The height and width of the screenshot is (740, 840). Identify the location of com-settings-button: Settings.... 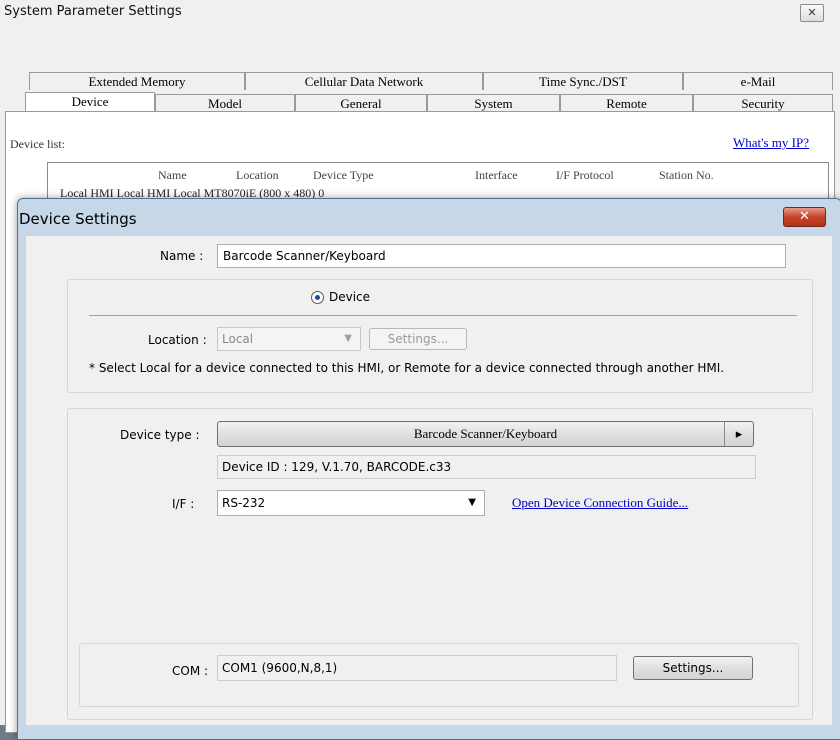
(693, 668).